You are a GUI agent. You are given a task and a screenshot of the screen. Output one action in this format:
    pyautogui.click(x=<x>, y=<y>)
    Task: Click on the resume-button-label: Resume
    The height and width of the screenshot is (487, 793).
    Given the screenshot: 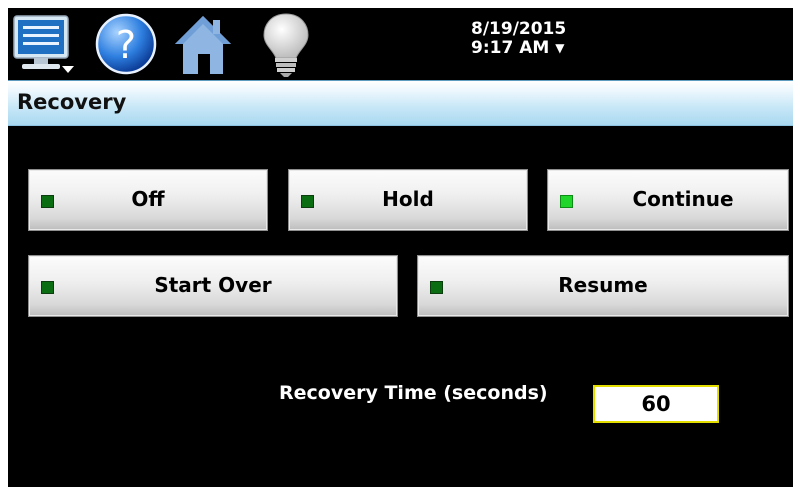 What is the action you would take?
    pyautogui.click(x=603, y=285)
    